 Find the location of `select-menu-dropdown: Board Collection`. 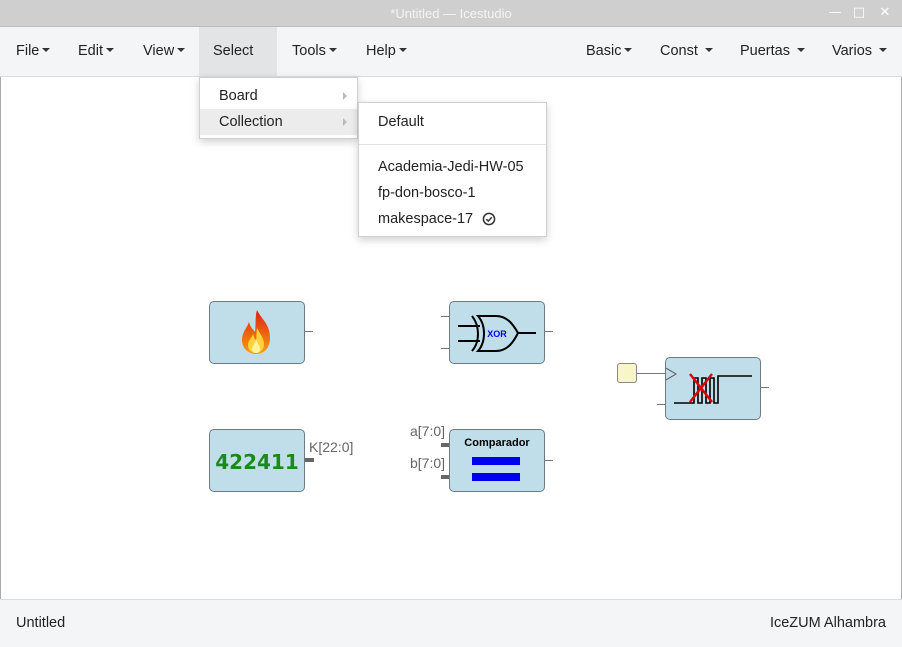

select-menu-dropdown: Board Collection is located at coordinates (278, 108).